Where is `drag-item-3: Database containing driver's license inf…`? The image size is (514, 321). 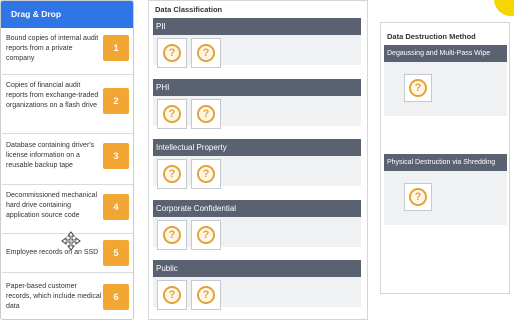 drag-item-3: Database containing driver's license inf… is located at coordinates (67, 160).